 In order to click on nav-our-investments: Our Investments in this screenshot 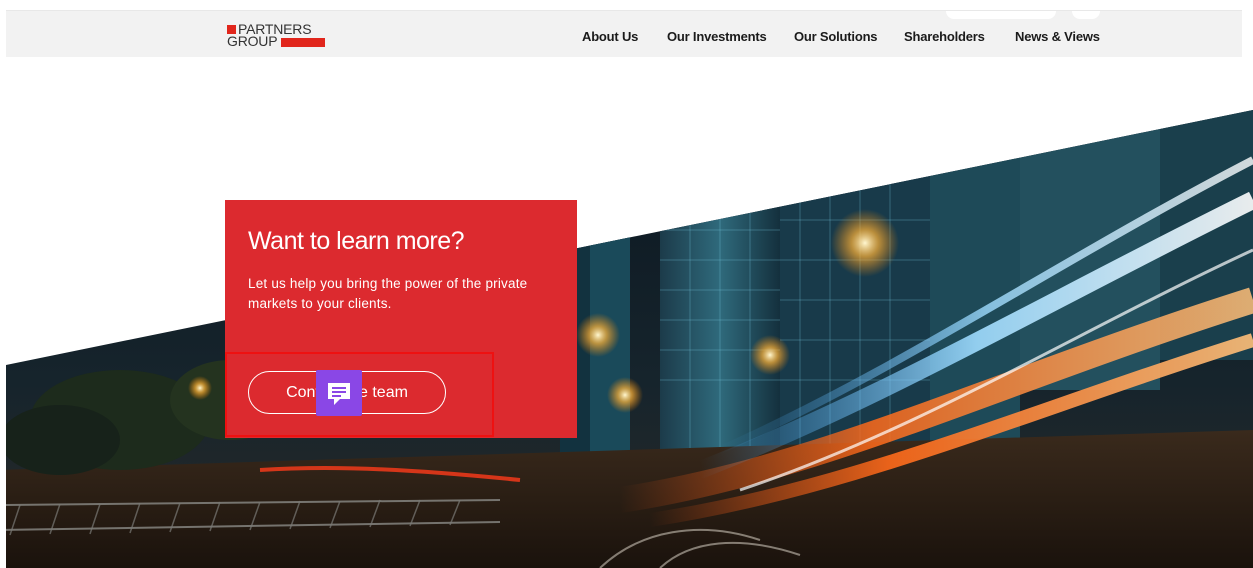, I will do `click(717, 36)`.